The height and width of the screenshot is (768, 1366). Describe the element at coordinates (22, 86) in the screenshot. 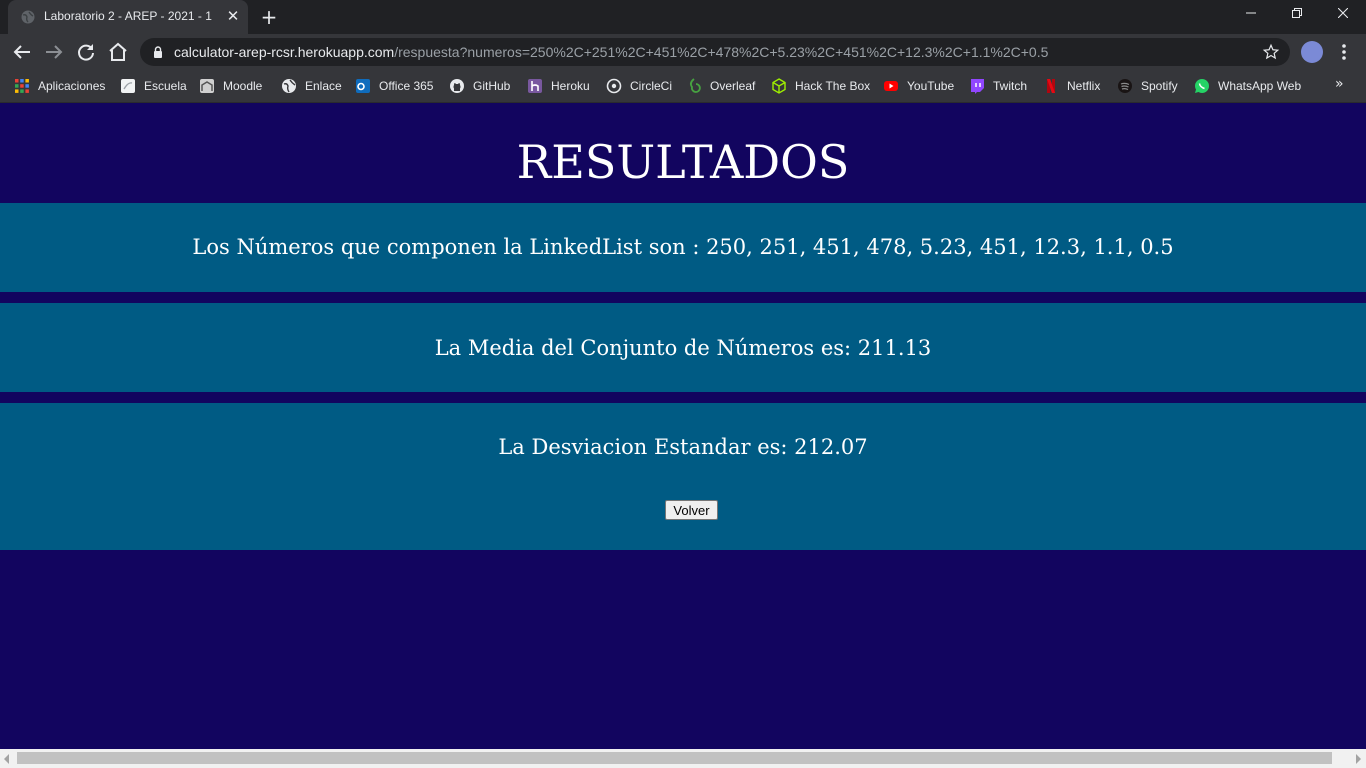

I see `apps-grid-icon` at that location.